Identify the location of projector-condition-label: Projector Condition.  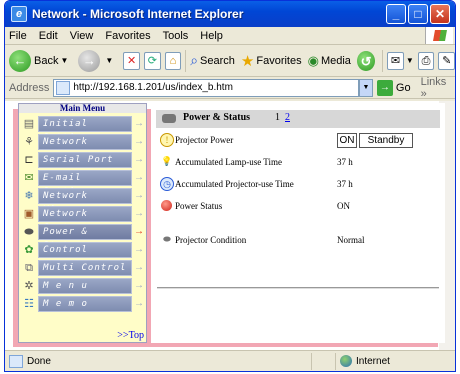
(211, 240).